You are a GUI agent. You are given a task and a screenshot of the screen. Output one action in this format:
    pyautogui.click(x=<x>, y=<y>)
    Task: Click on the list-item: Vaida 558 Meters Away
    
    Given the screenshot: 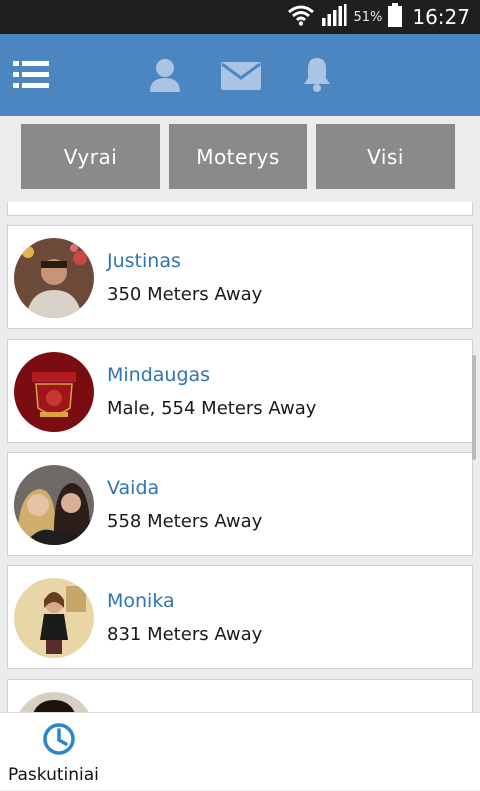 What is the action you would take?
    pyautogui.click(x=240, y=504)
    